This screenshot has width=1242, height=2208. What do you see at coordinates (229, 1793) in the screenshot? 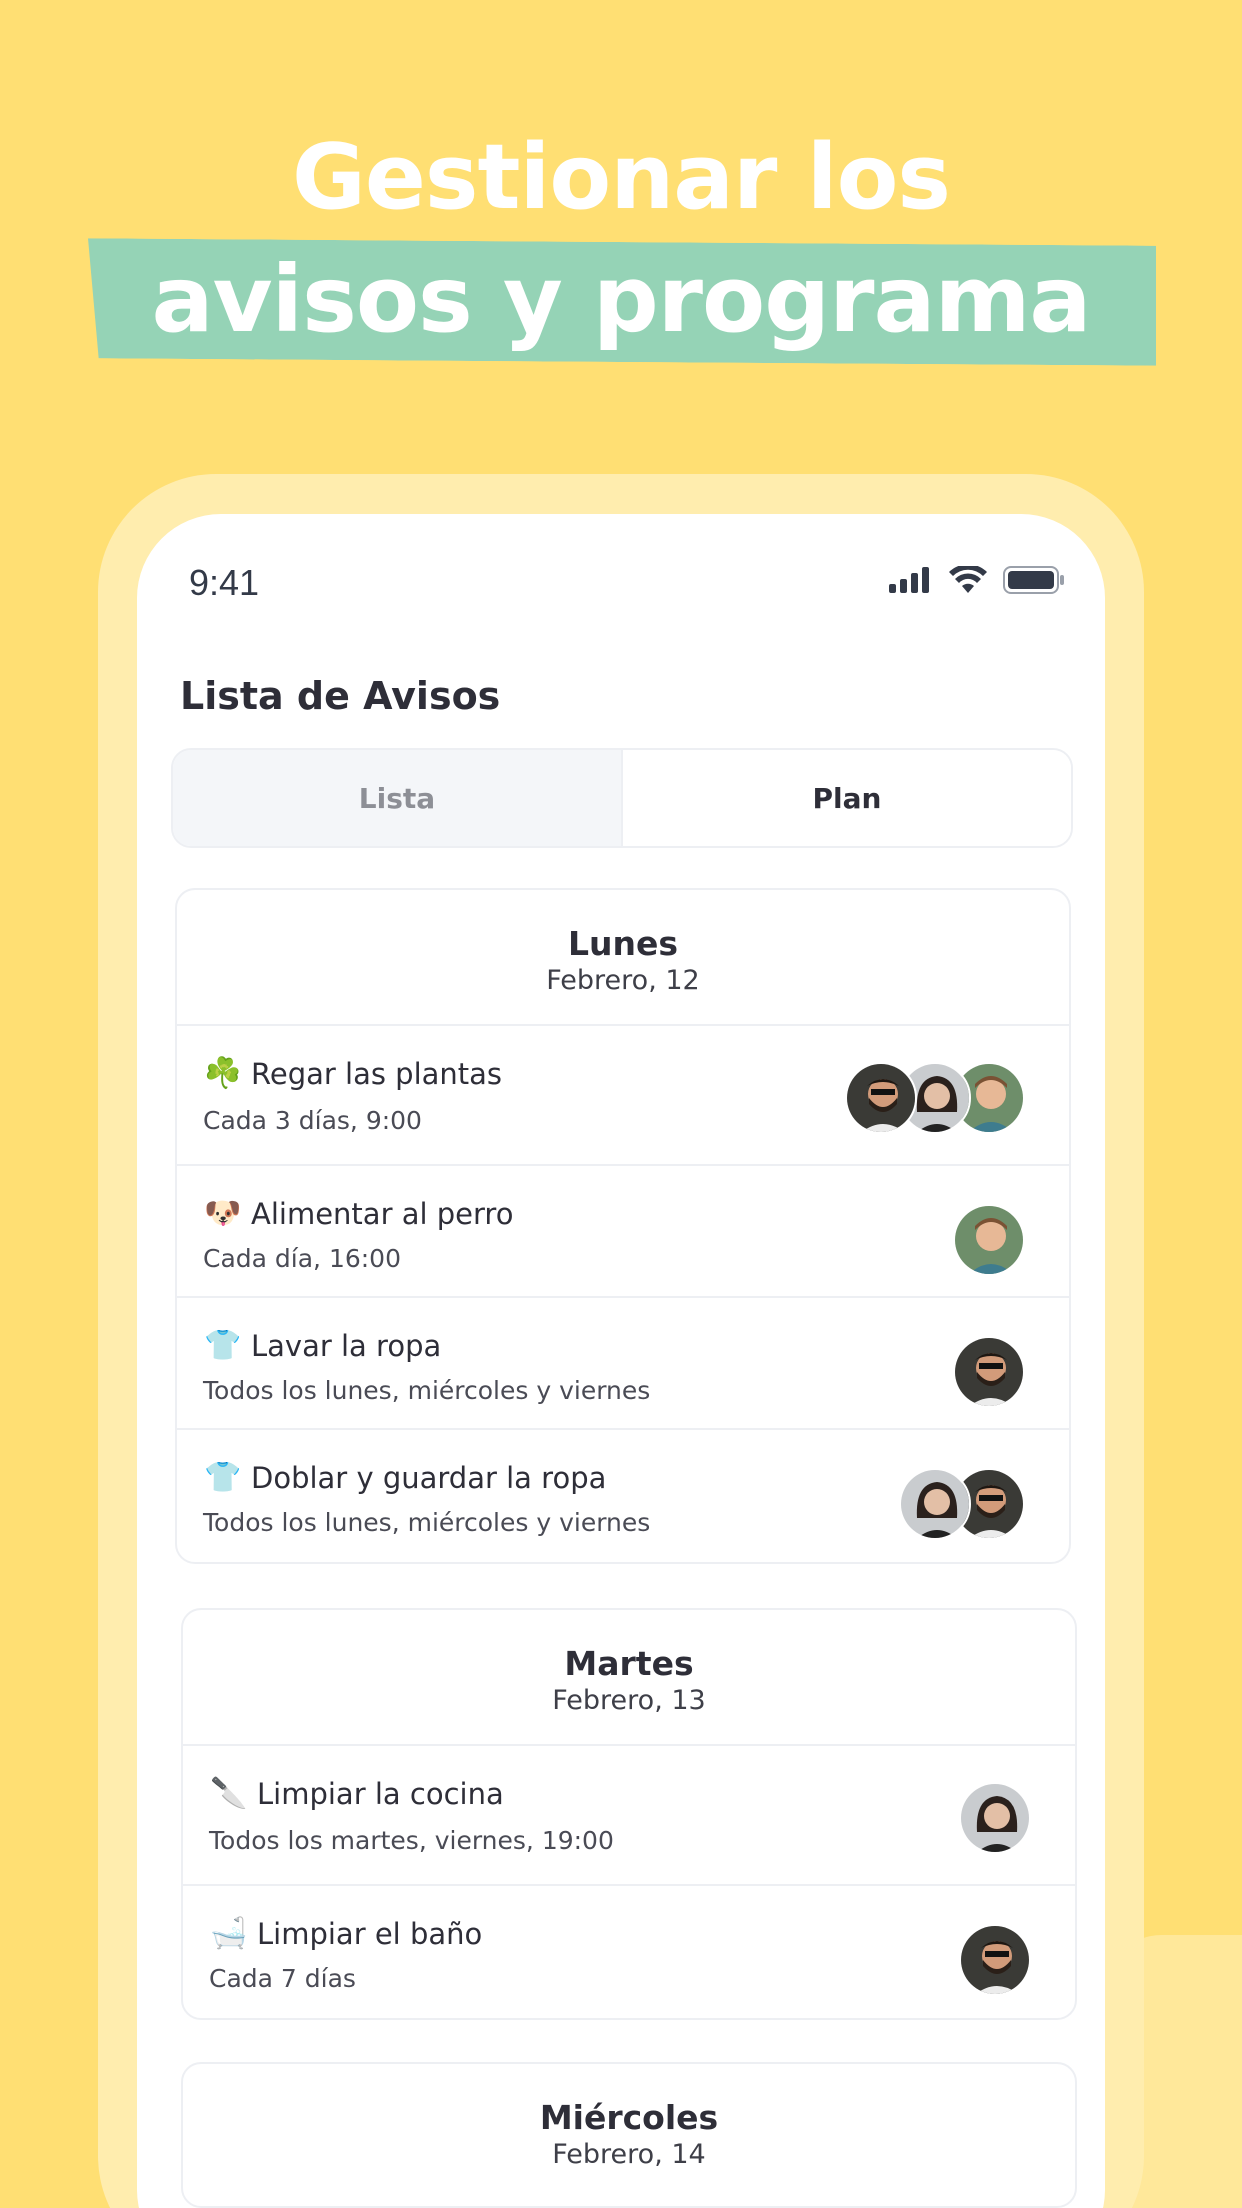
I see `knife-icon: 🔪` at bounding box center [229, 1793].